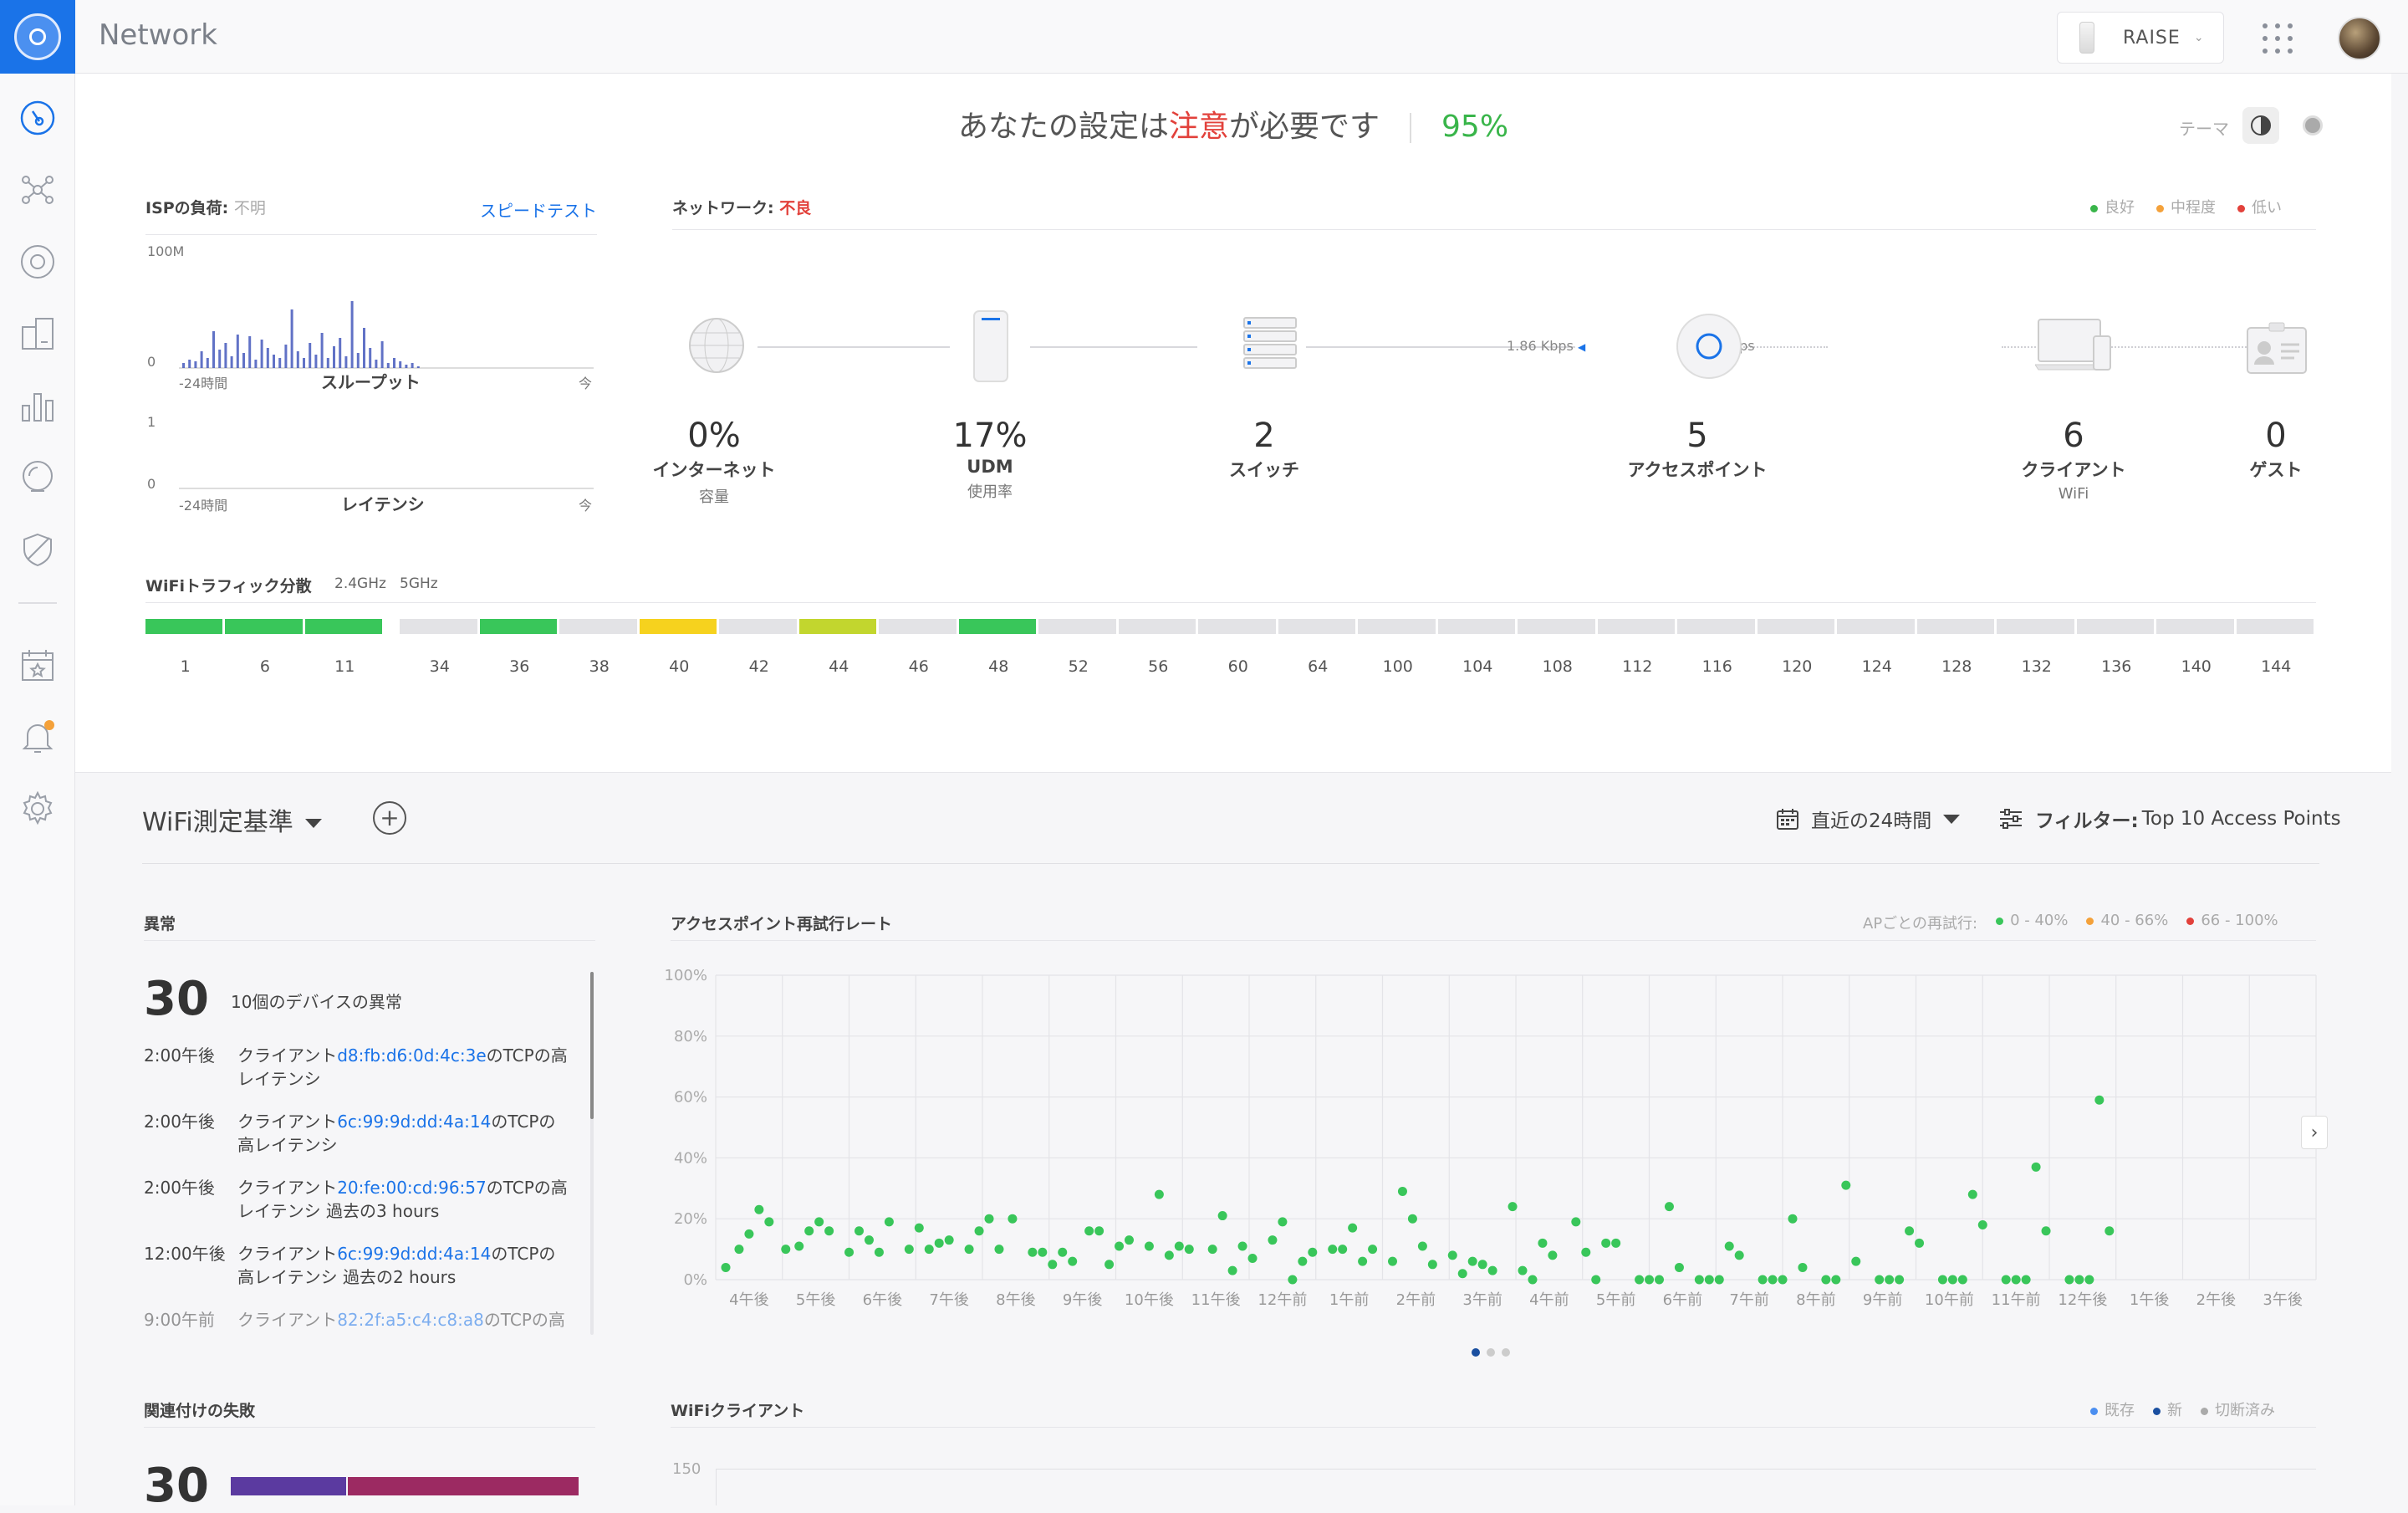  What do you see at coordinates (1491, 1352) in the screenshot?
I see `chart-pager` at bounding box center [1491, 1352].